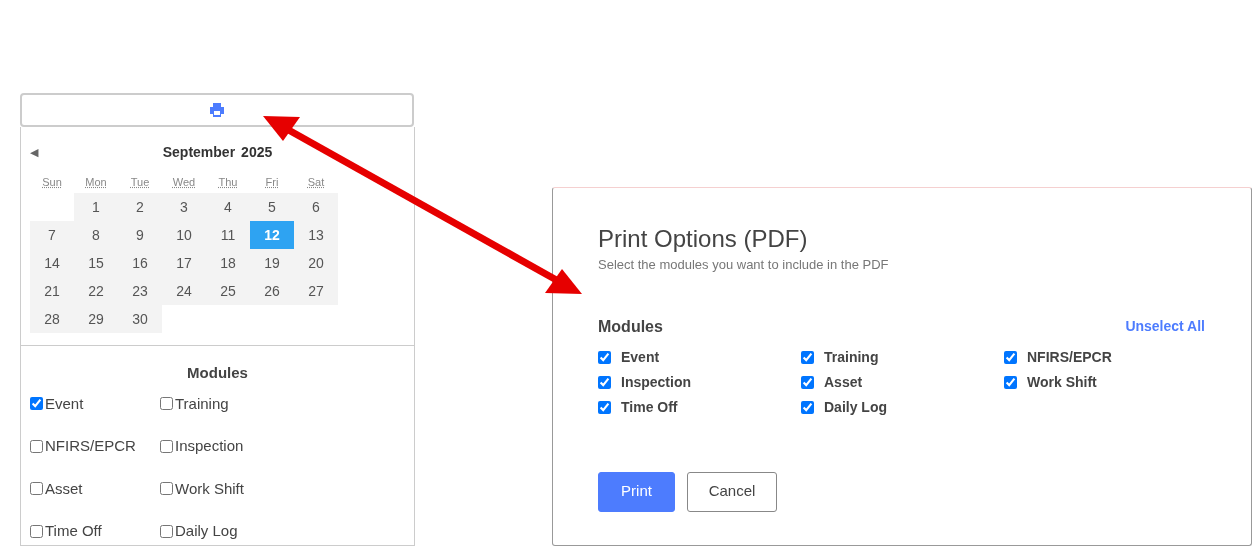 This screenshot has height=548, width=1252. I want to click on day-cell: 3, so click(184, 207).